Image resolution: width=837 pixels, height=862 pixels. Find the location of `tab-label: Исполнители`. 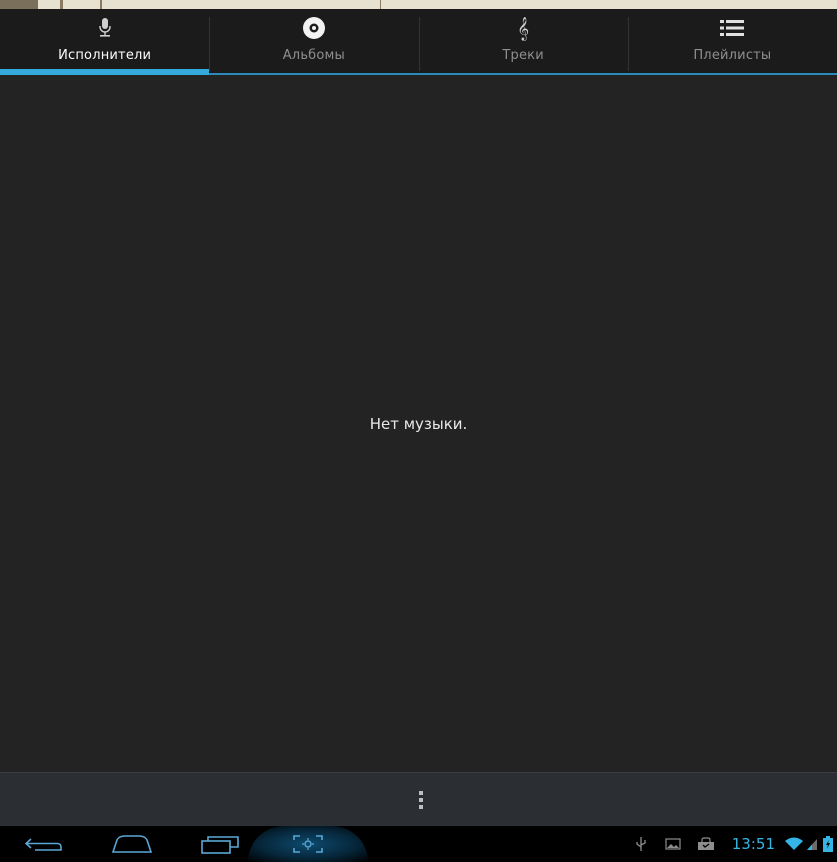

tab-label: Исполнители is located at coordinates (105, 55).